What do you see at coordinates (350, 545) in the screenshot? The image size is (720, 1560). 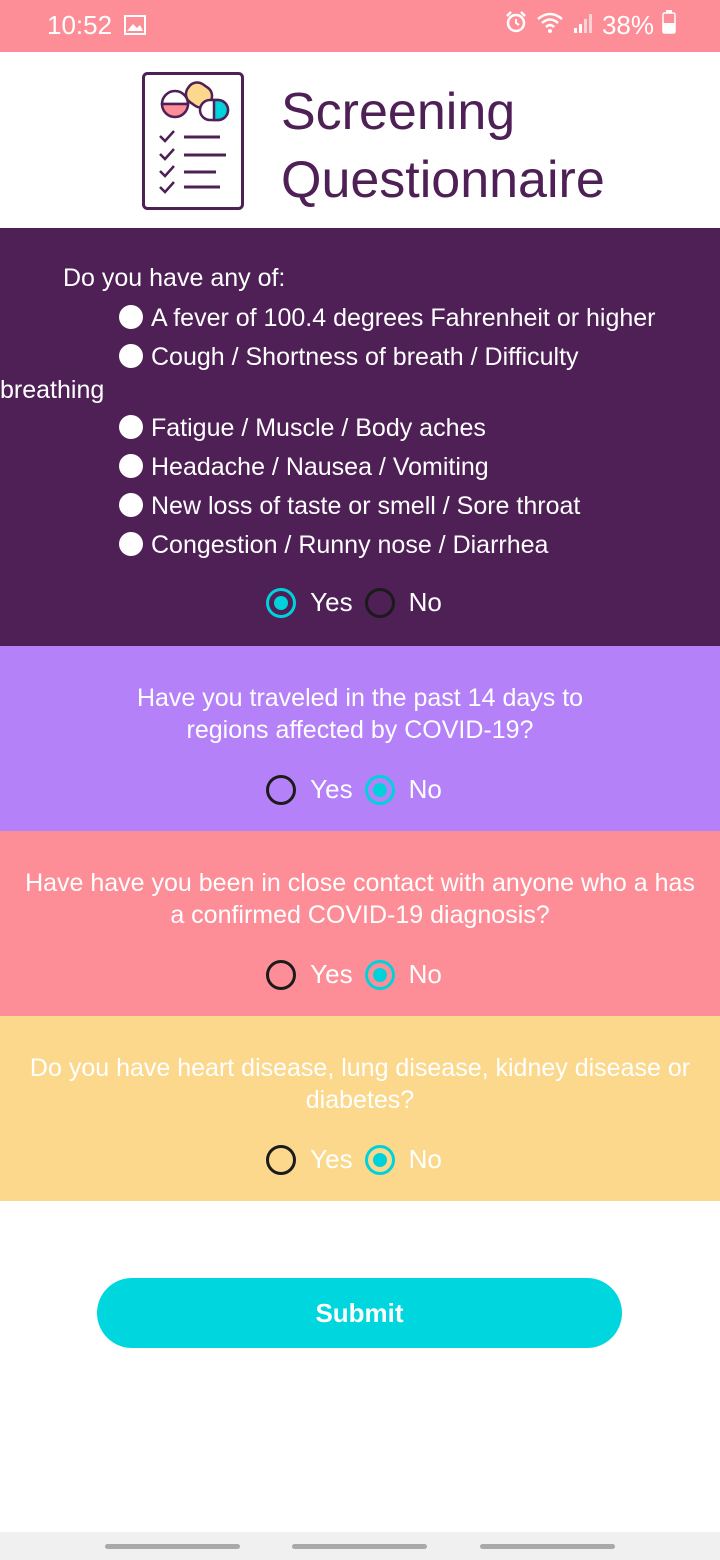 I see `symptom-label: Congestion / Runny nose / Diarrhea` at bounding box center [350, 545].